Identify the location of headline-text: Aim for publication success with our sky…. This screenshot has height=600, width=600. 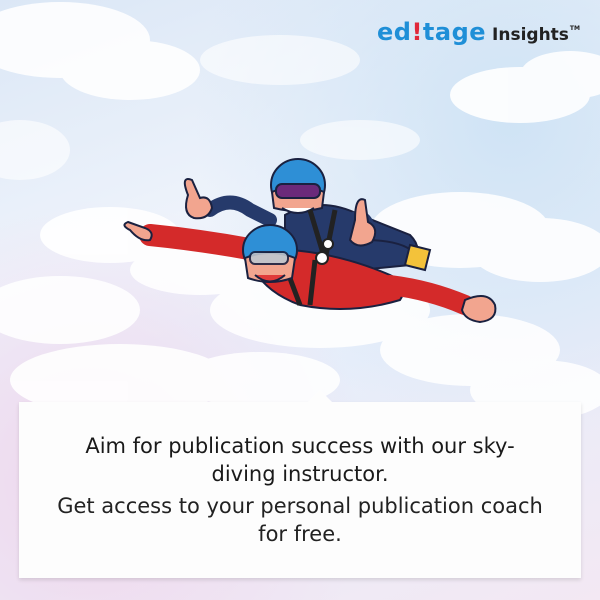
(300, 460).